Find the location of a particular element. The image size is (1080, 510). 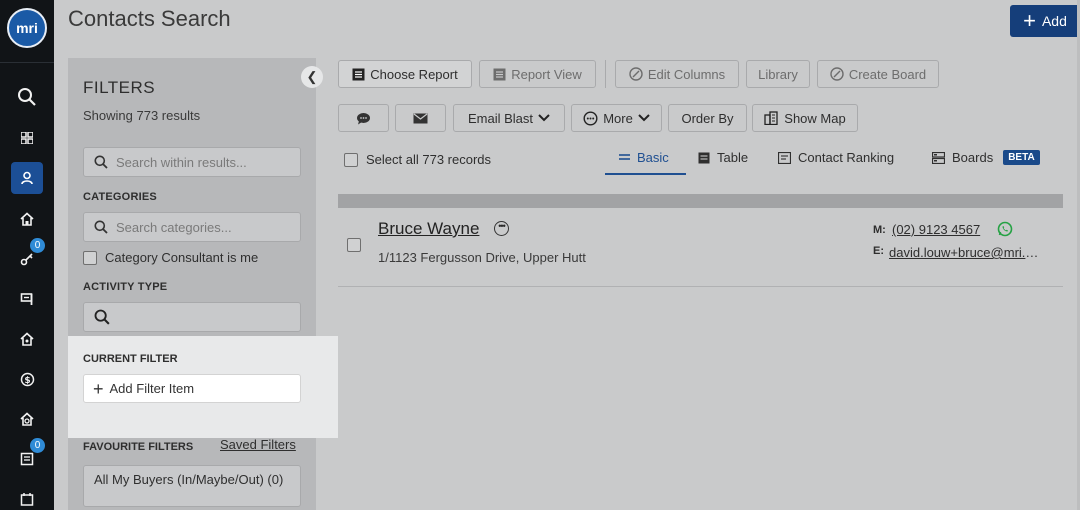

mri-logo: mri is located at coordinates (27, 28).